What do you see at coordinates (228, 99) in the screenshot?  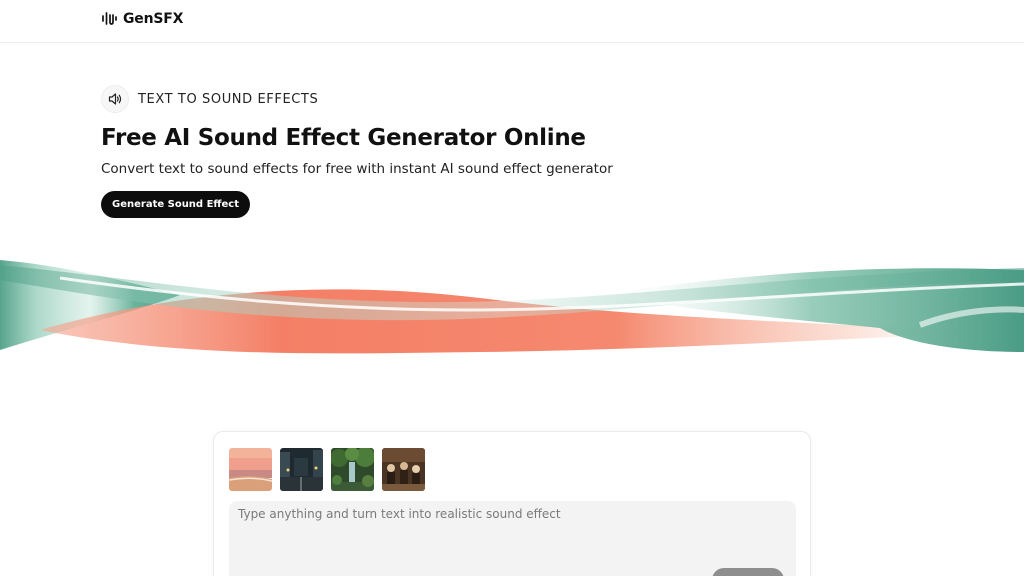 I see `eyebrow-label: TEXT TO SOUND EFFECTS` at bounding box center [228, 99].